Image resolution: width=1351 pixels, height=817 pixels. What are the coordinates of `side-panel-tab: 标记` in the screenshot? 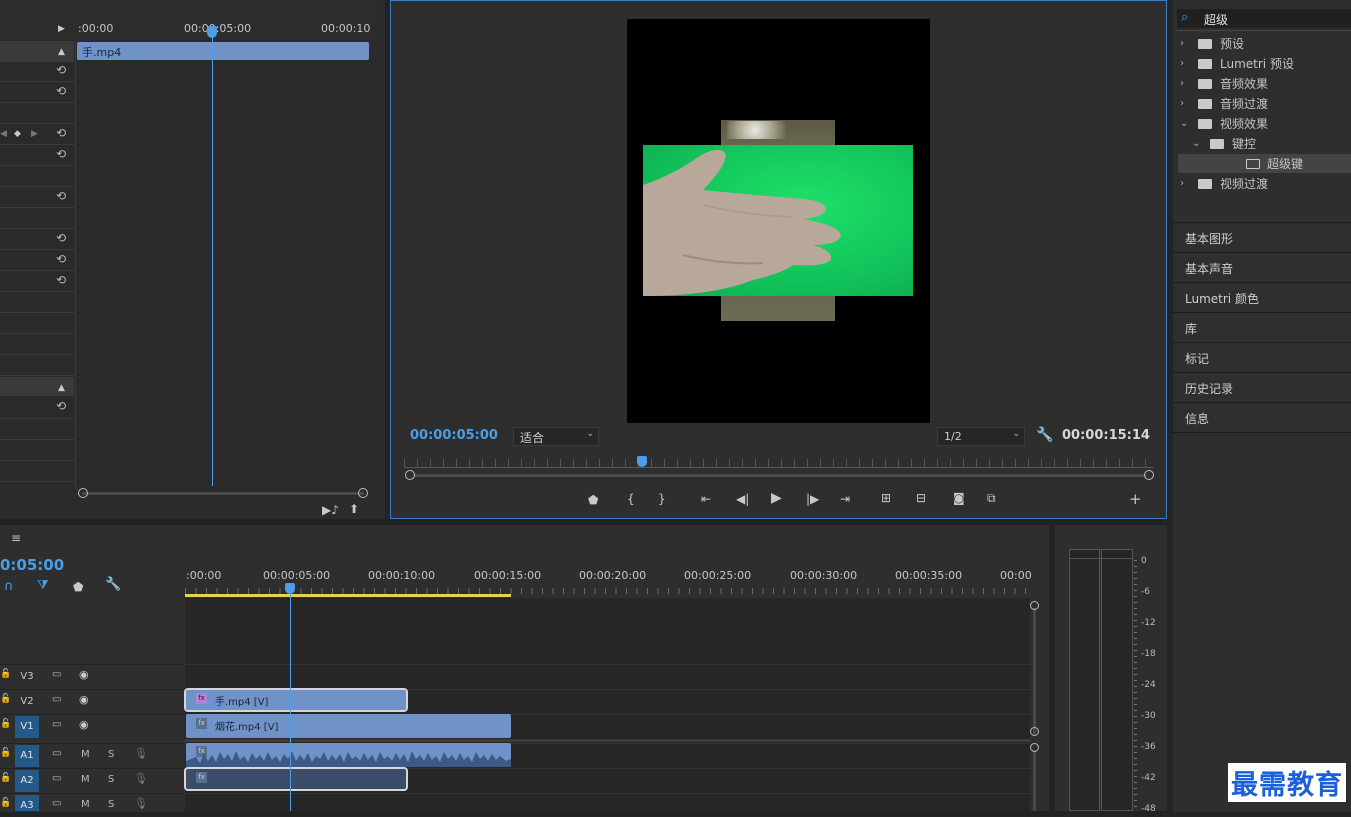 It's located at (1262, 357).